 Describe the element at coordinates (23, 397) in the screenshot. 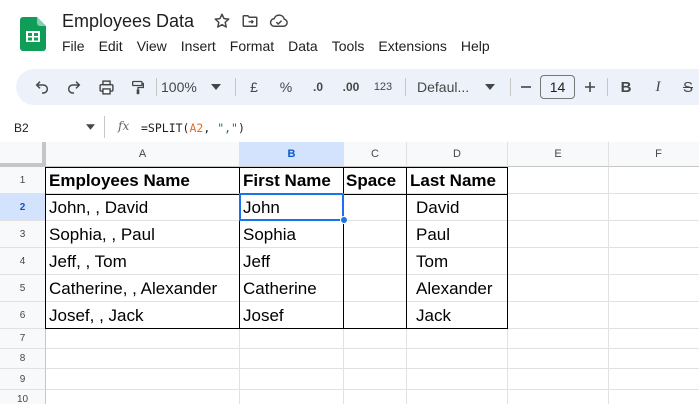

I see `row-header-10: 10` at that location.